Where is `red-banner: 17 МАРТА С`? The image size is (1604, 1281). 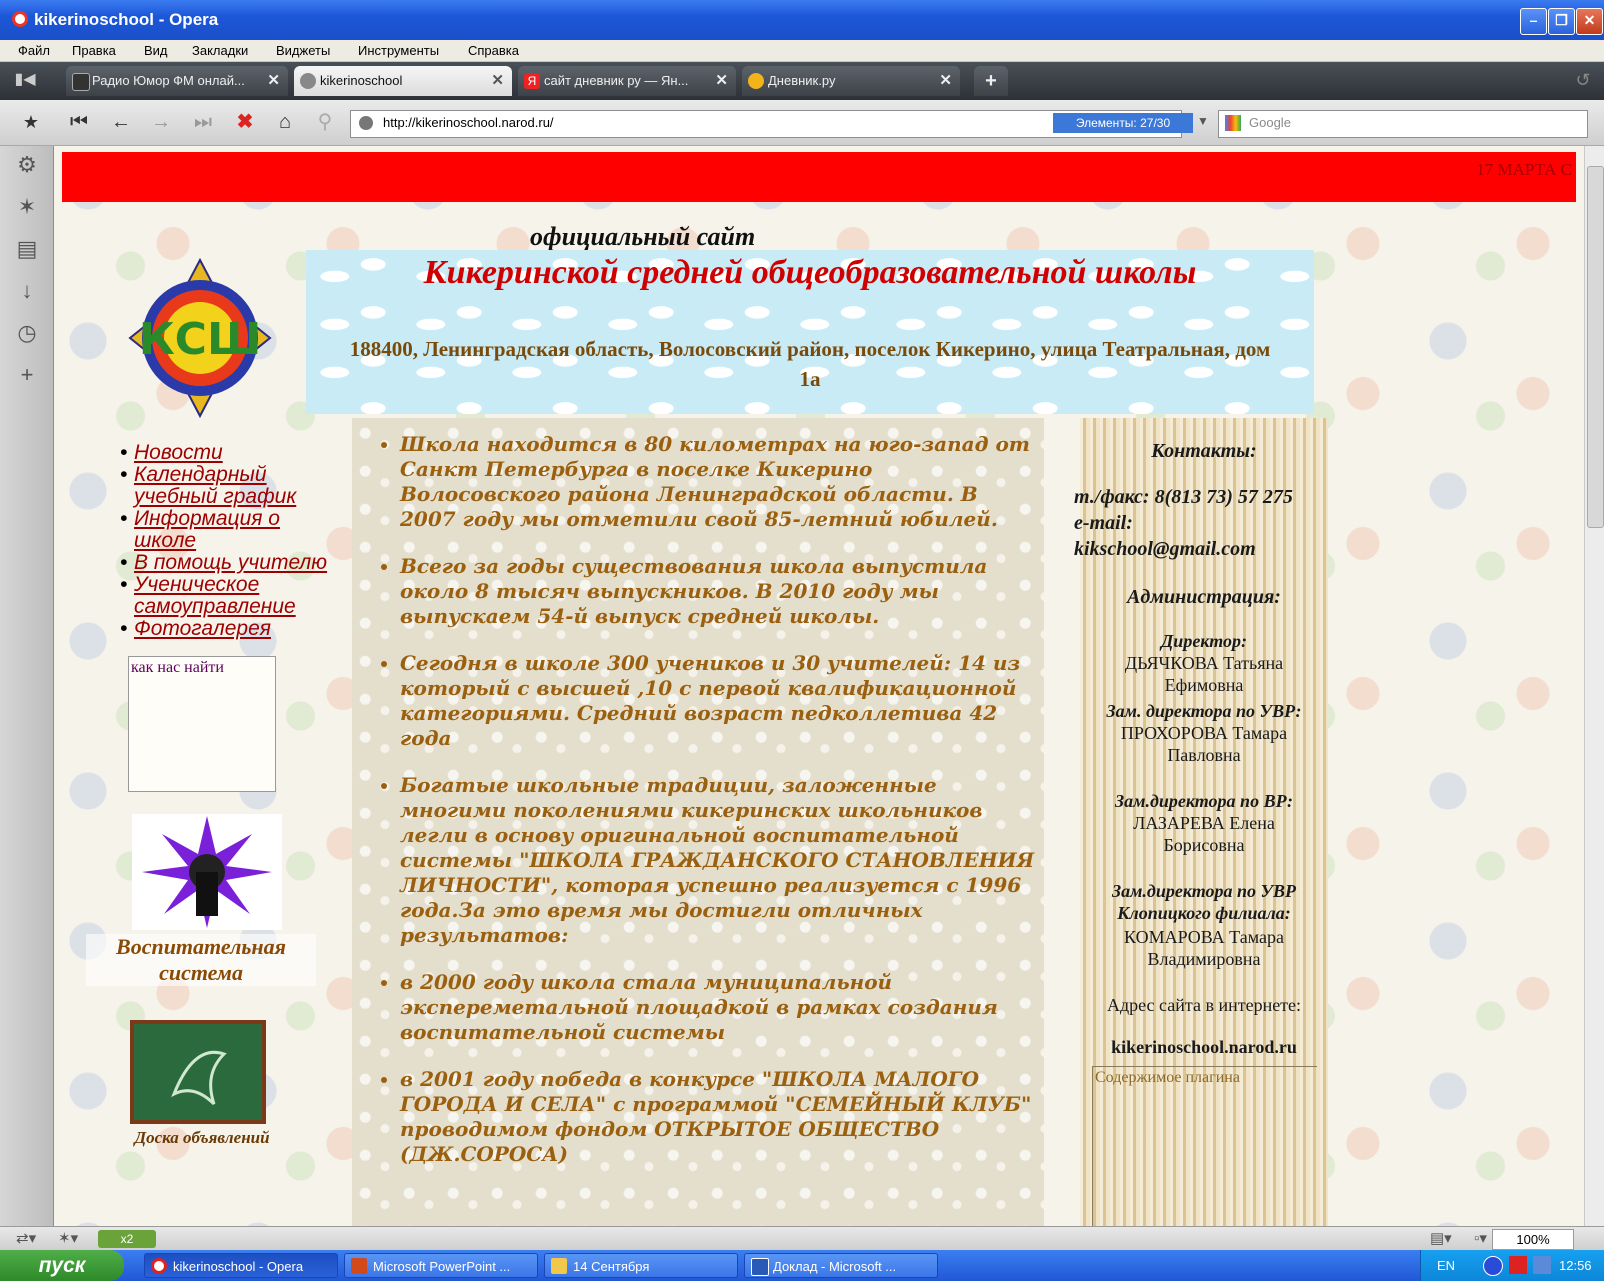
red-banner: 17 МАРТА С is located at coordinates (819, 177).